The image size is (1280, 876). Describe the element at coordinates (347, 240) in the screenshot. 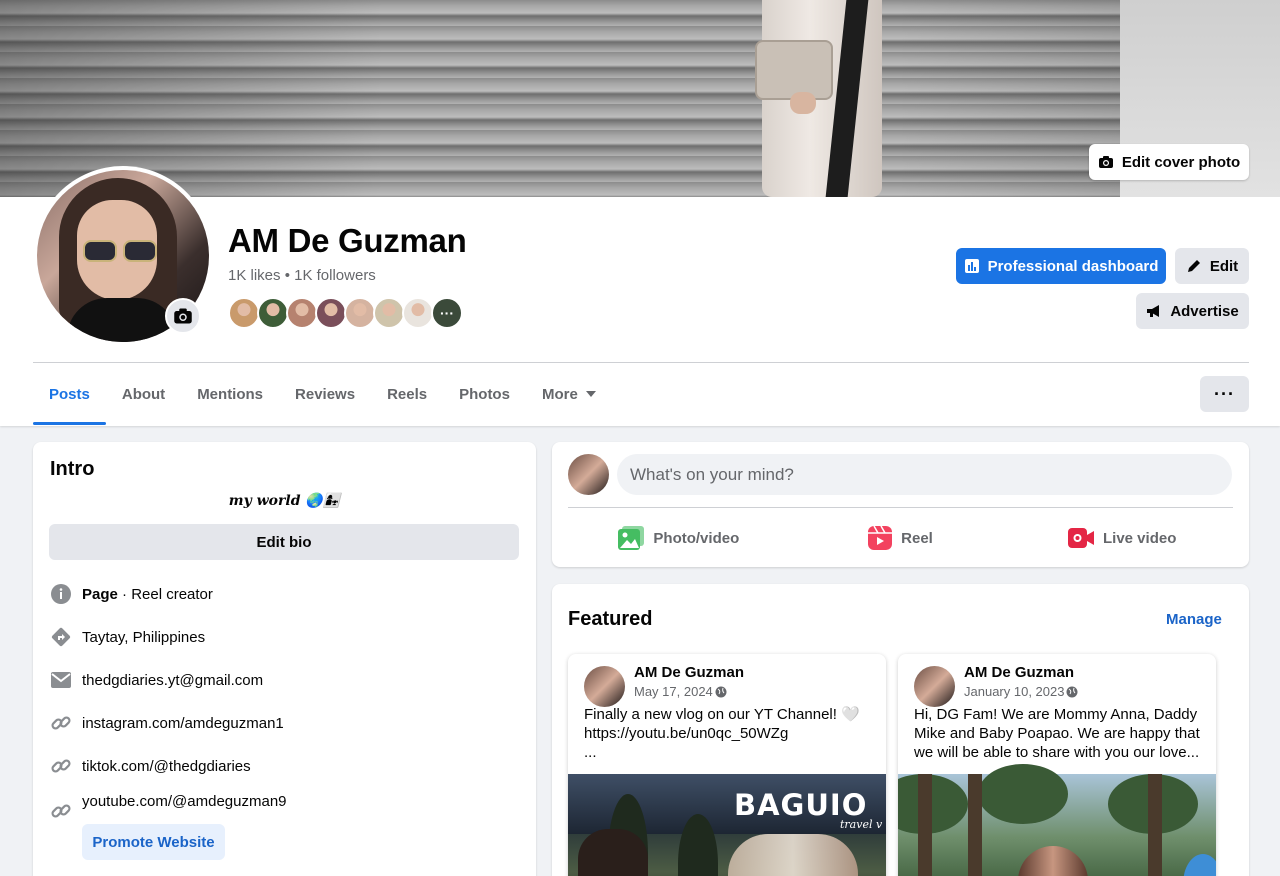

I see `profile-name: AM De Guzman` at that location.